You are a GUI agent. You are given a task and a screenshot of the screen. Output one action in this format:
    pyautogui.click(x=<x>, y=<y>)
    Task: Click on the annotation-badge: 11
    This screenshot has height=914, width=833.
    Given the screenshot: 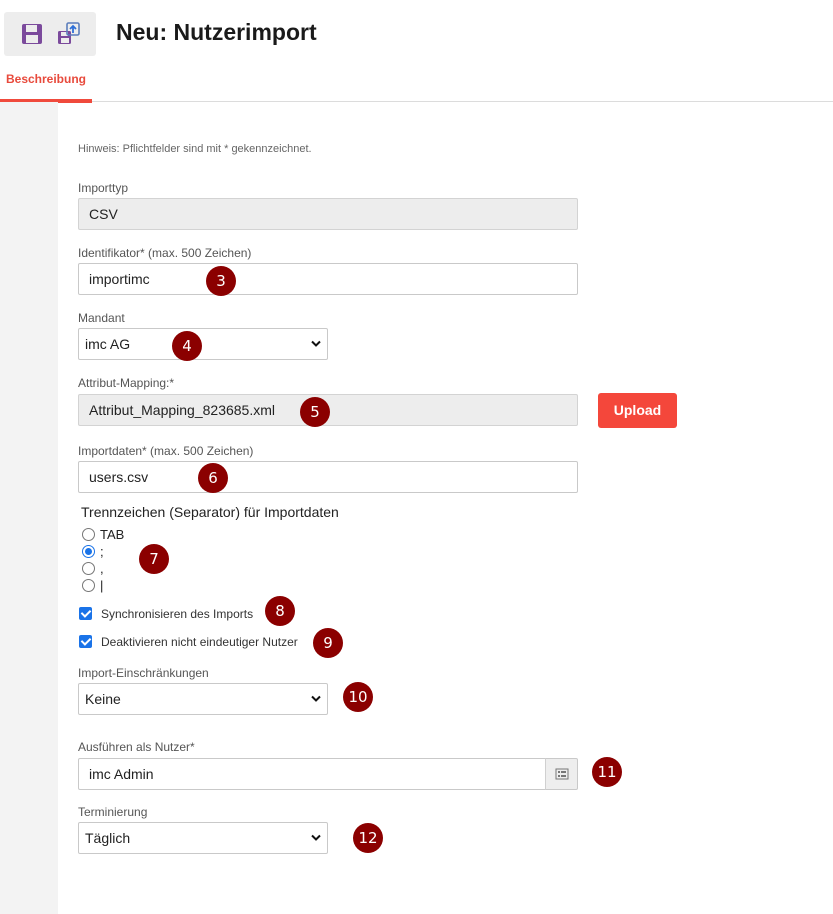 What is the action you would take?
    pyautogui.click(x=607, y=772)
    